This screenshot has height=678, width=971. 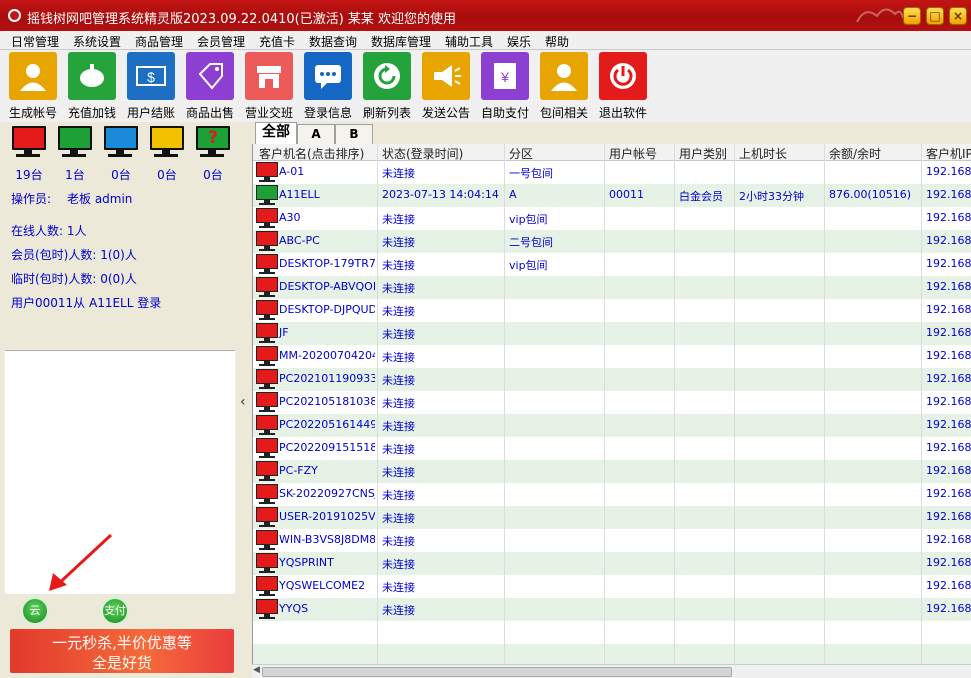 I want to click on menu-help: 帮助, so click(x=557, y=41).